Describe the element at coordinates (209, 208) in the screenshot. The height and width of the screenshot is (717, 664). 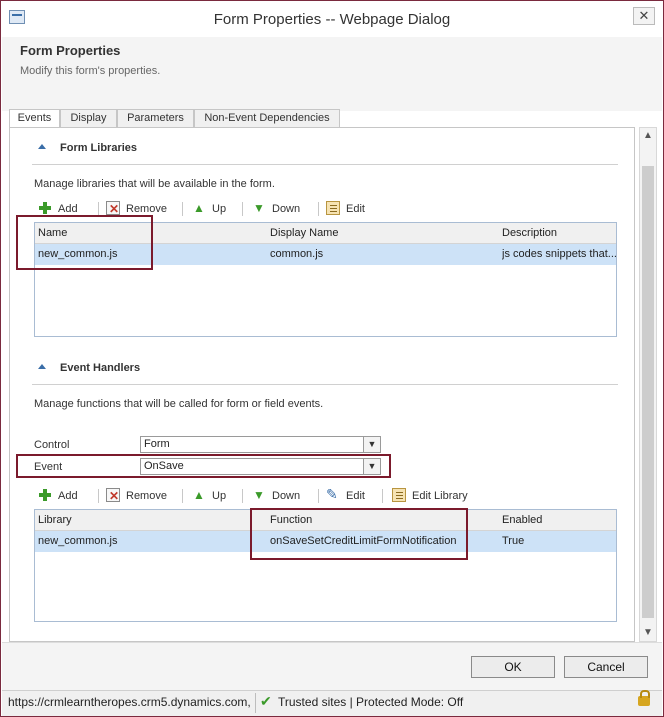
I see `move-up-library-button: Up` at that location.